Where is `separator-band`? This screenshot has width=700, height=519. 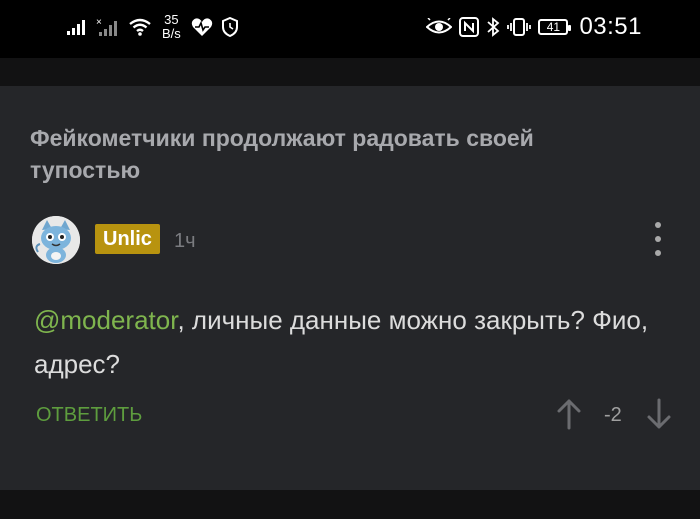 separator-band is located at coordinates (350, 72).